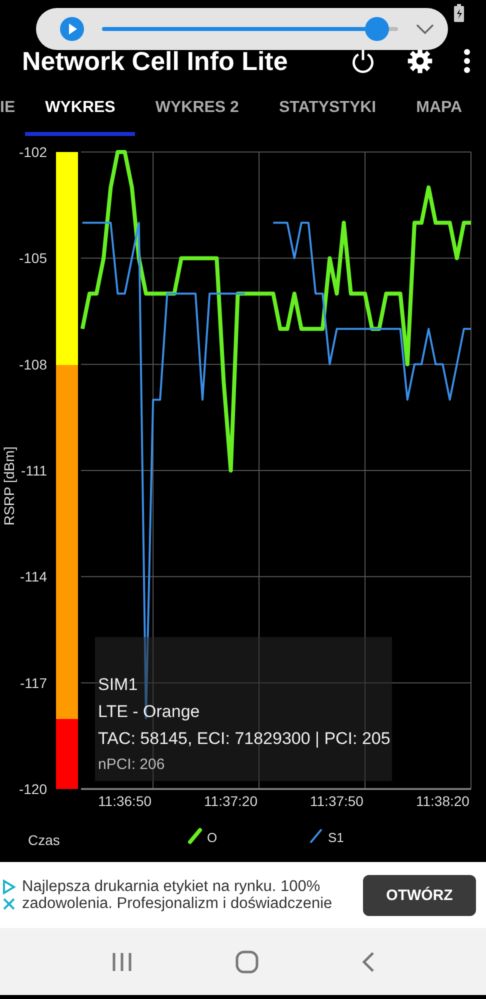  I want to click on tick-label: -105, so click(32, 258).